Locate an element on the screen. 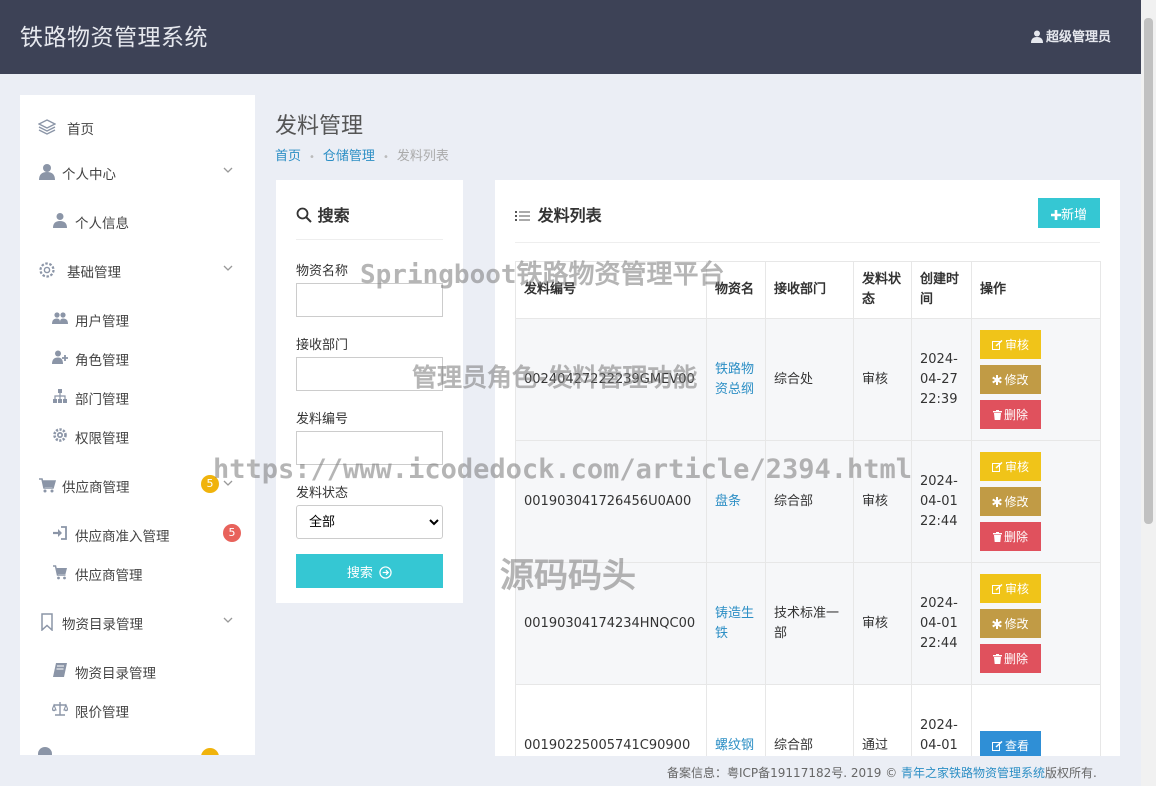 The height and width of the screenshot is (786, 1156). column-header: 接收部门 is located at coordinates (809, 290).